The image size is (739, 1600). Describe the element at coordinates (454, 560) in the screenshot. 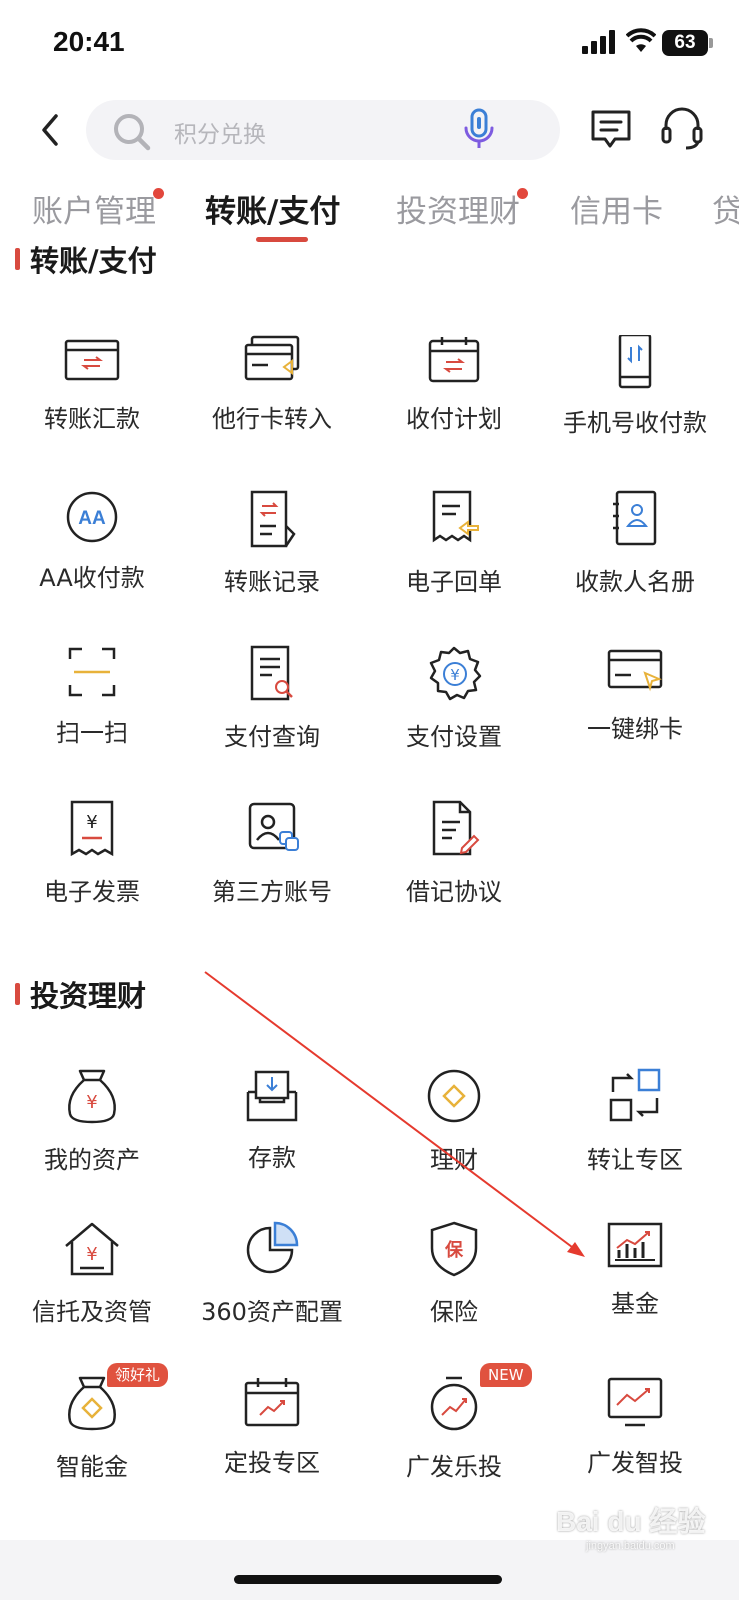

I see `grid-item-e-receipt: 电子回单` at that location.